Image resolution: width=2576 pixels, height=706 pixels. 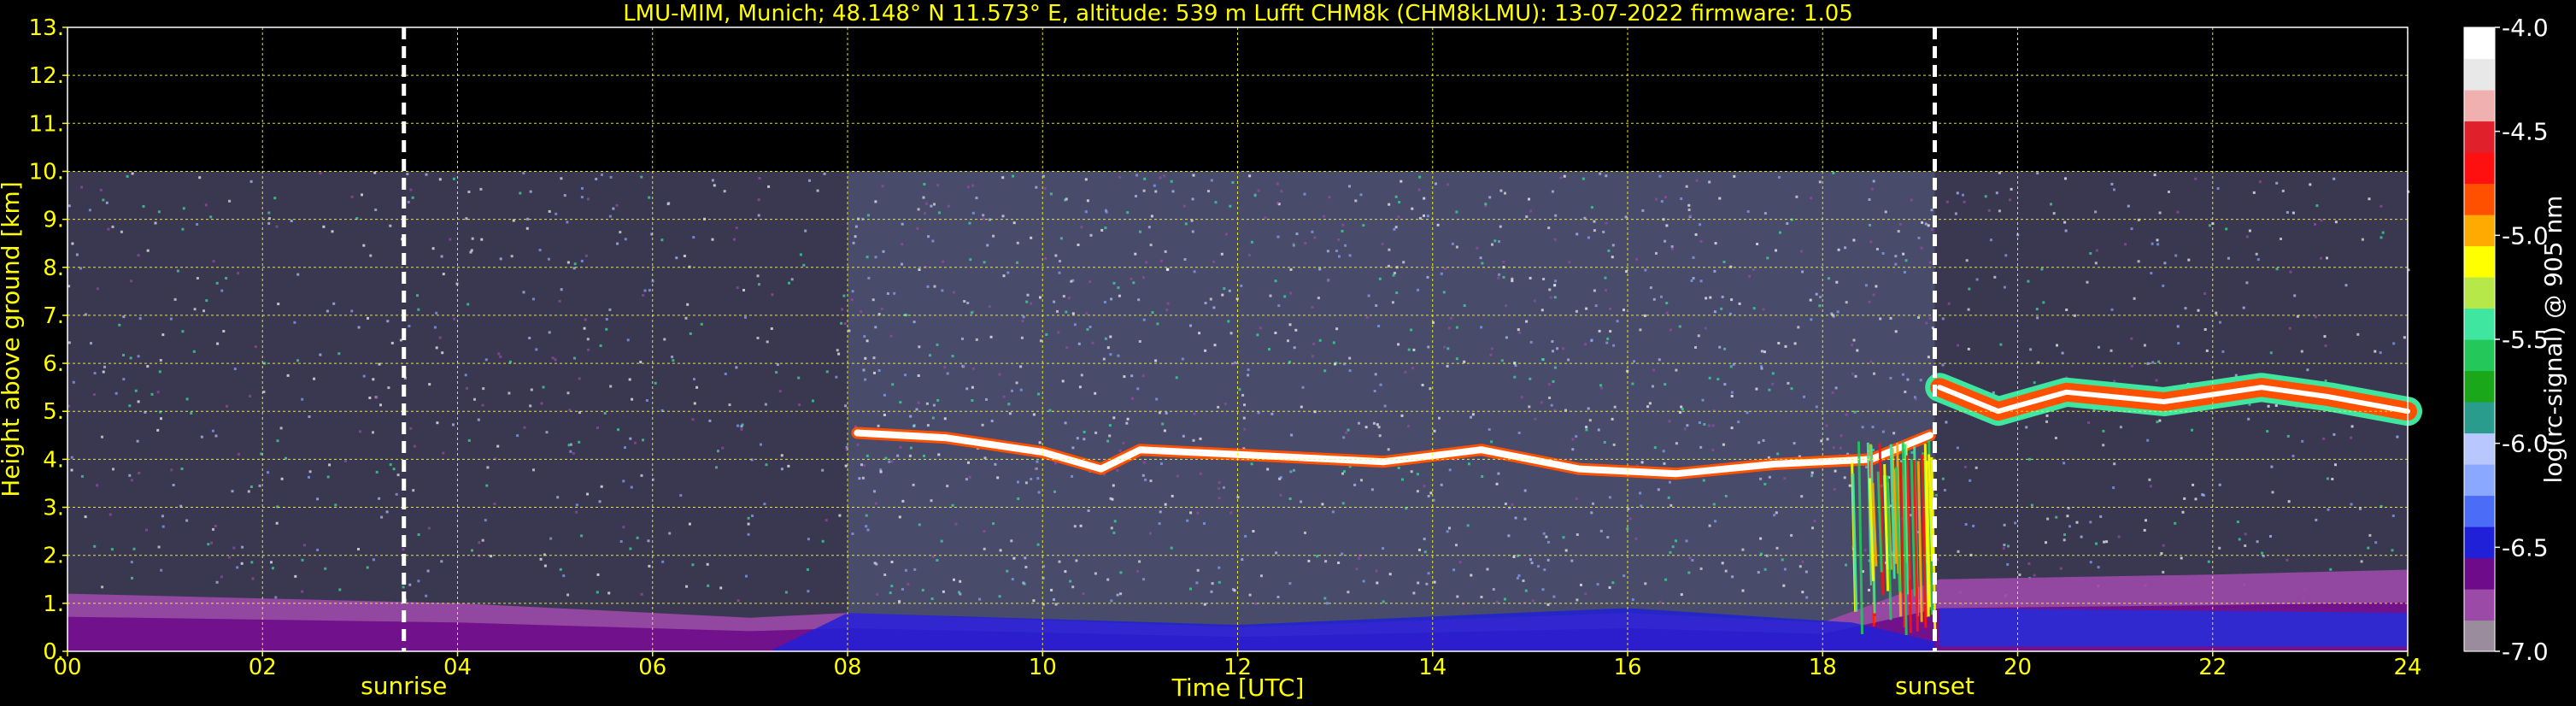 What do you see at coordinates (46, 172) in the screenshot?
I see `y-tick-label: 10.` at bounding box center [46, 172].